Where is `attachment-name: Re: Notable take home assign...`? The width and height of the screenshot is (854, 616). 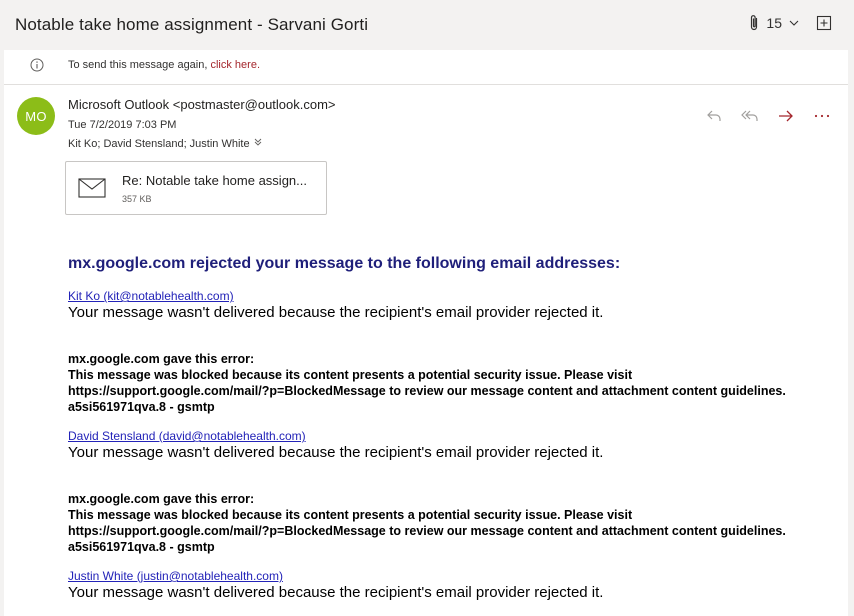
attachment-name: Re: Notable take home assign... is located at coordinates (214, 180).